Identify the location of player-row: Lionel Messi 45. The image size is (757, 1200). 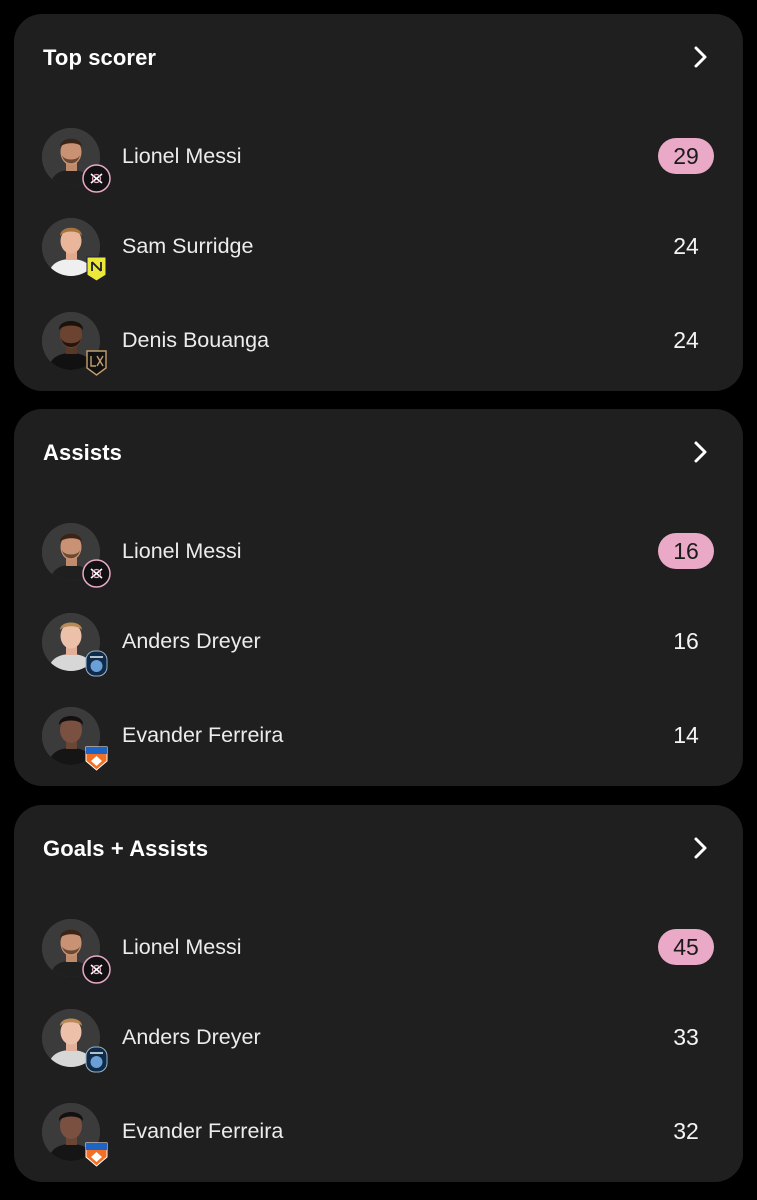
(378, 950).